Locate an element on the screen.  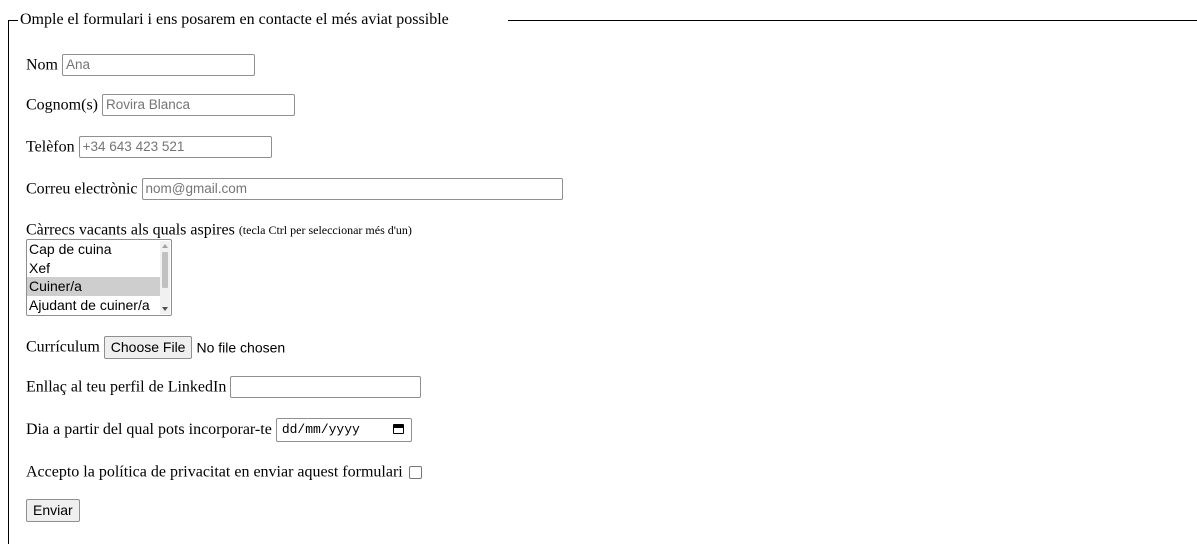
correu-label: Correu electrònic is located at coordinates (82, 189).